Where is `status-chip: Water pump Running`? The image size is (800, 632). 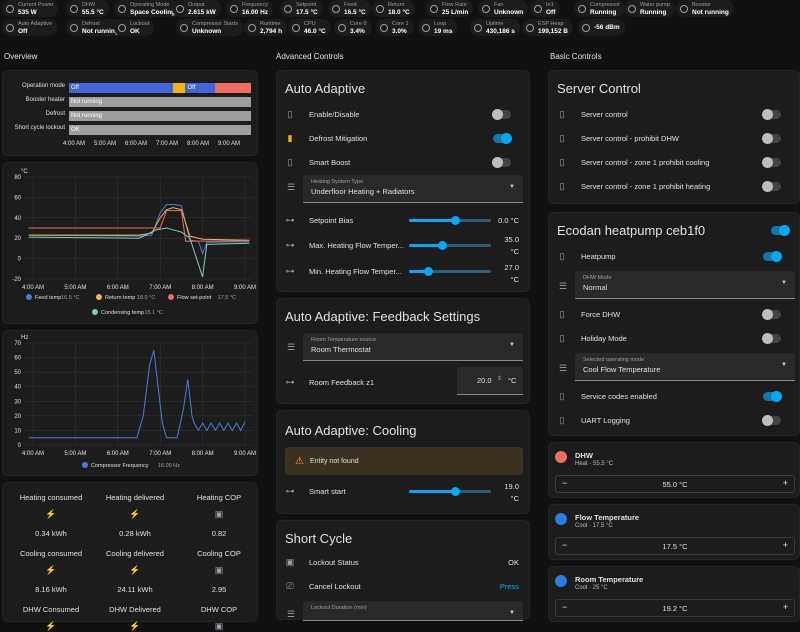
status-chip: Water pump Running is located at coordinates (649, 8).